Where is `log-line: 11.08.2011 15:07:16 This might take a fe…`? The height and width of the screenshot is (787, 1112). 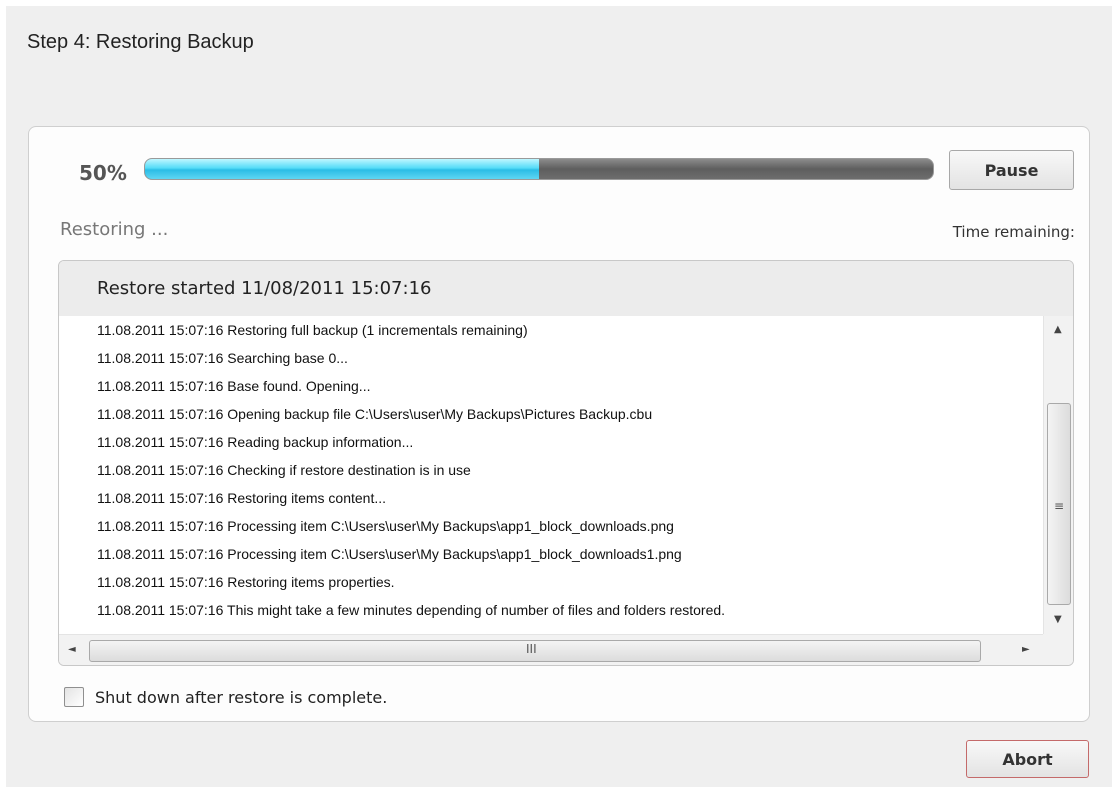 log-line: 11.08.2011 15:07:16 This might take a fe… is located at coordinates (411, 610).